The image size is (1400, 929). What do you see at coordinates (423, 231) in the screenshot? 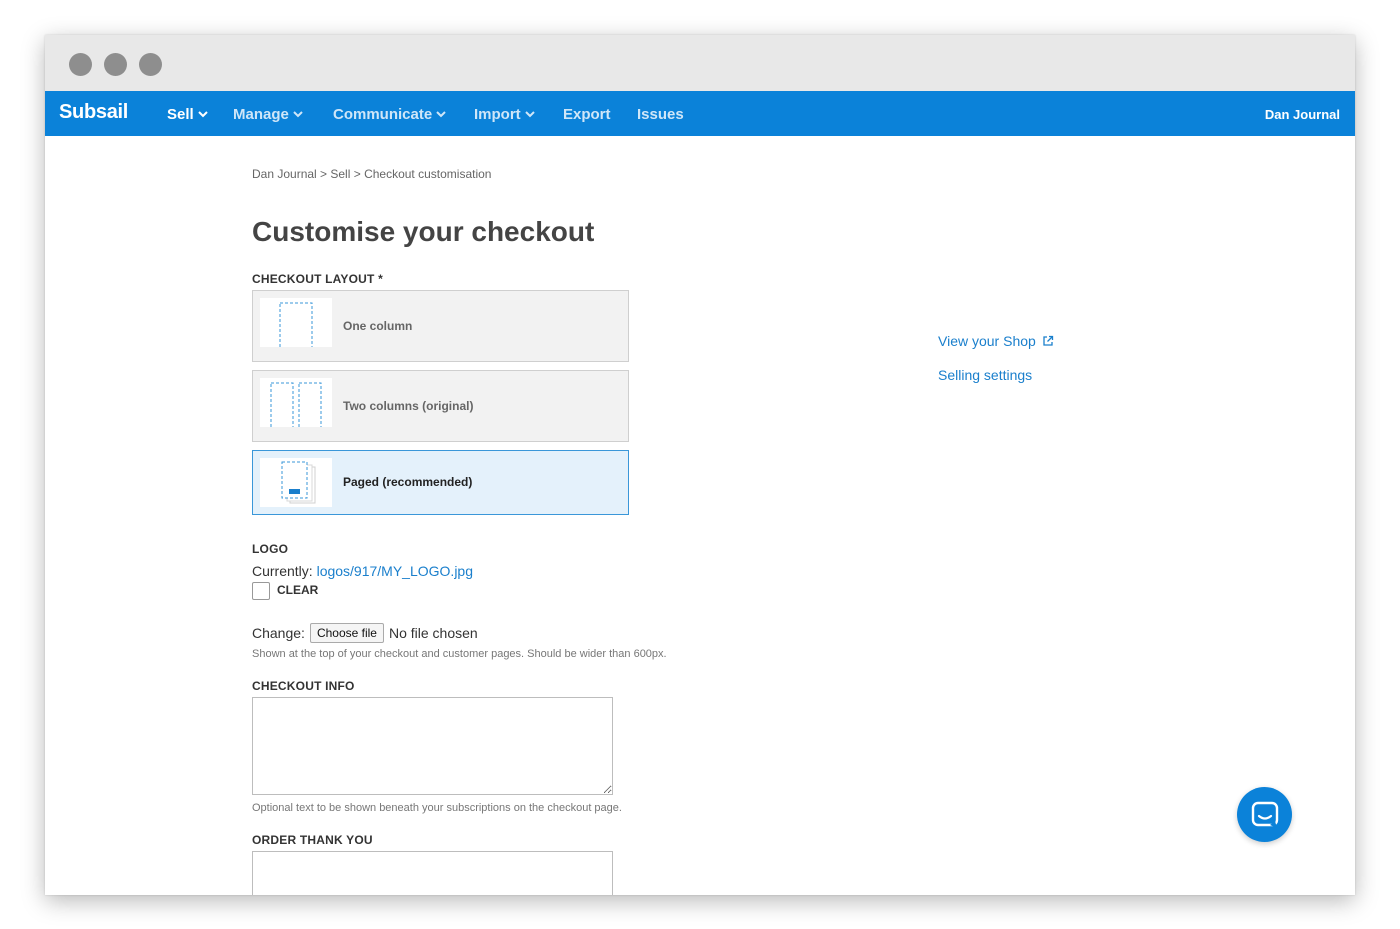
I see `page-title: Customise your checkout` at bounding box center [423, 231].